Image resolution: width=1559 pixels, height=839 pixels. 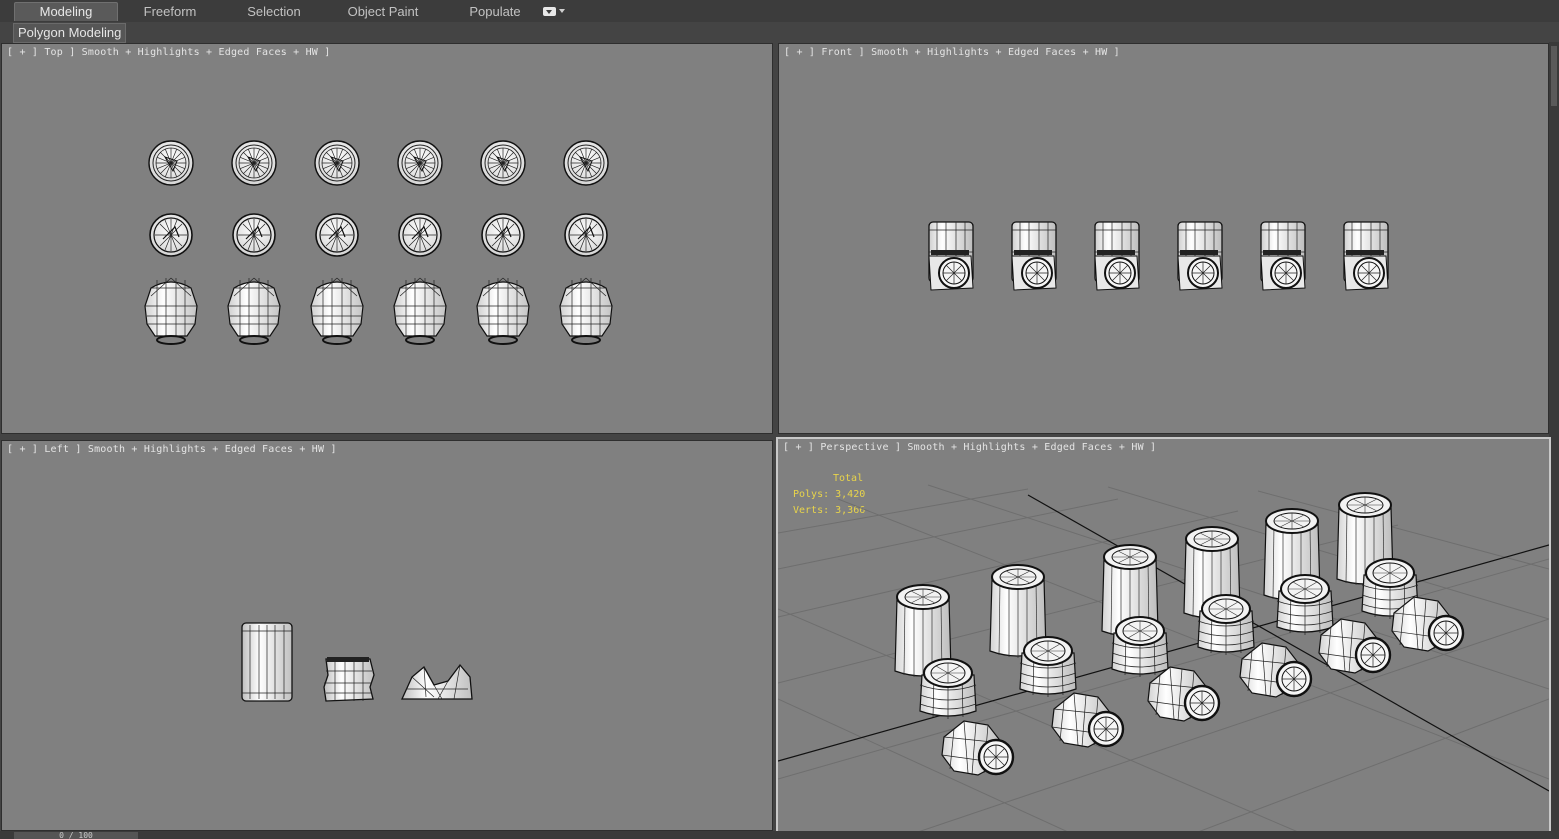 I want to click on left-view-scene, so click(x=357, y=662).